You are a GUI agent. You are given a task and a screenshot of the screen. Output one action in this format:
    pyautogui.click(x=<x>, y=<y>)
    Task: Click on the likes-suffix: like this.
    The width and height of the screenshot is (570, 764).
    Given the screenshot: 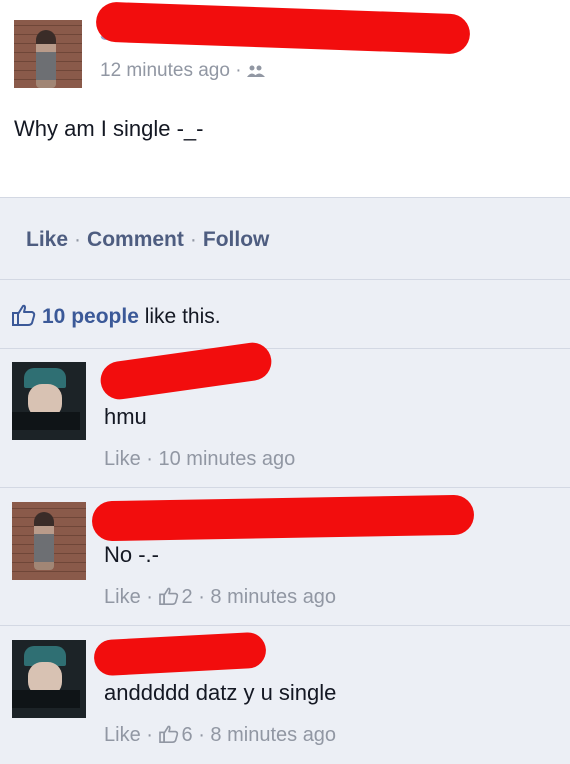 What is the action you would take?
    pyautogui.click(x=182, y=316)
    